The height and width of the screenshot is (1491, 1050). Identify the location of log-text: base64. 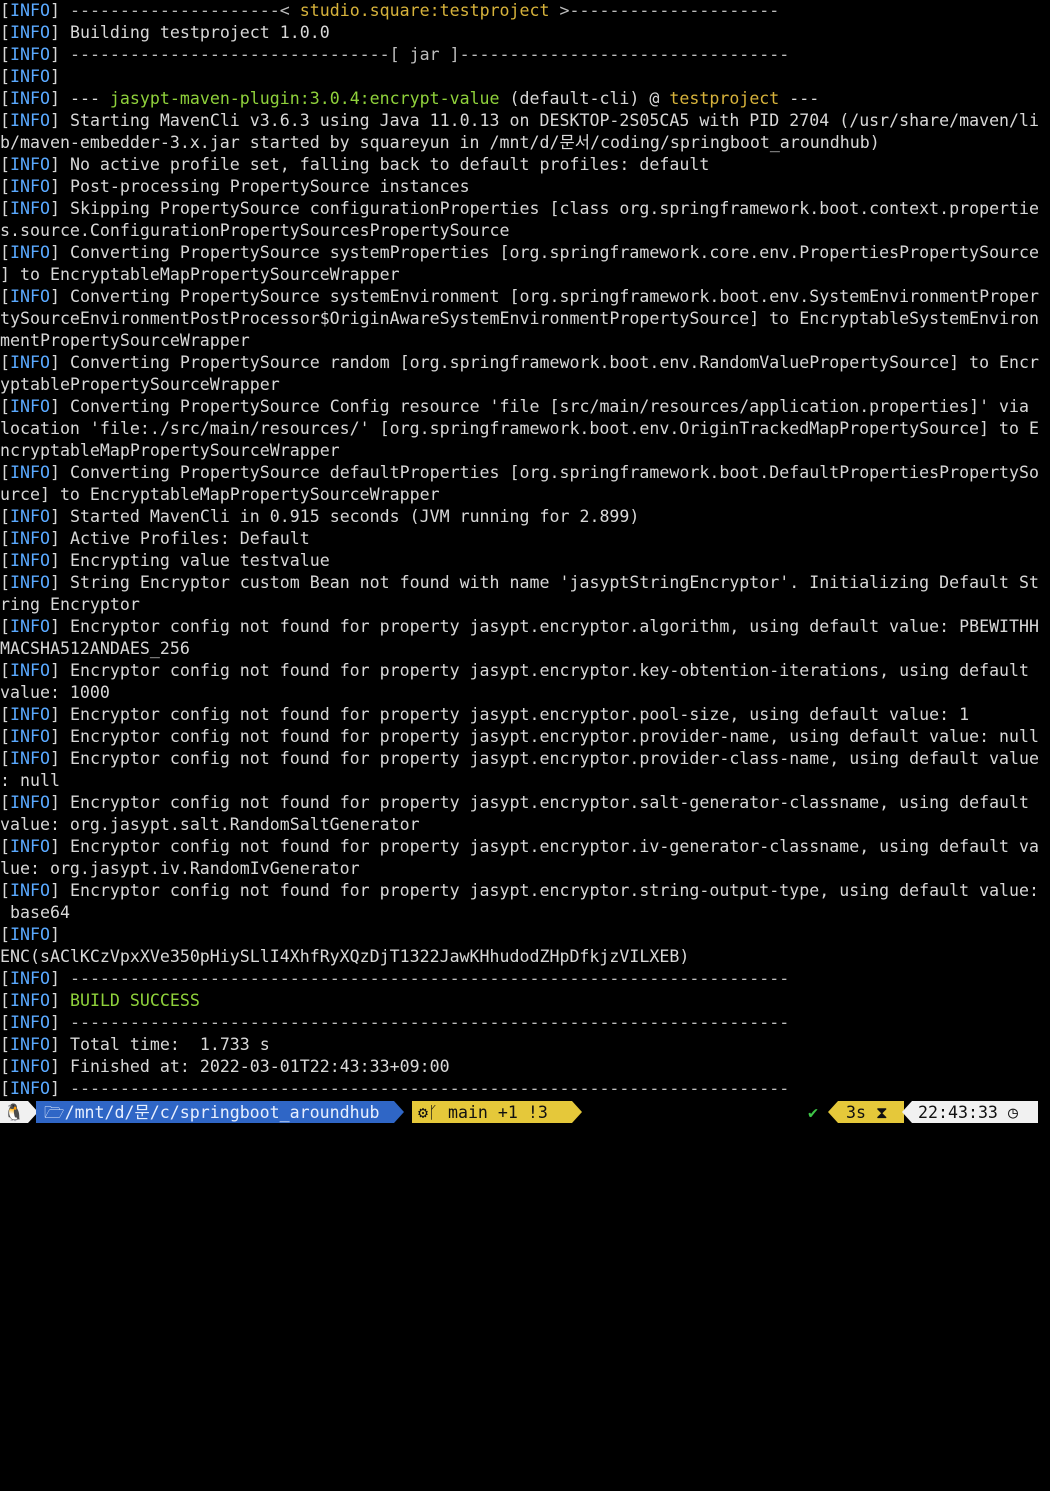
(35, 912).